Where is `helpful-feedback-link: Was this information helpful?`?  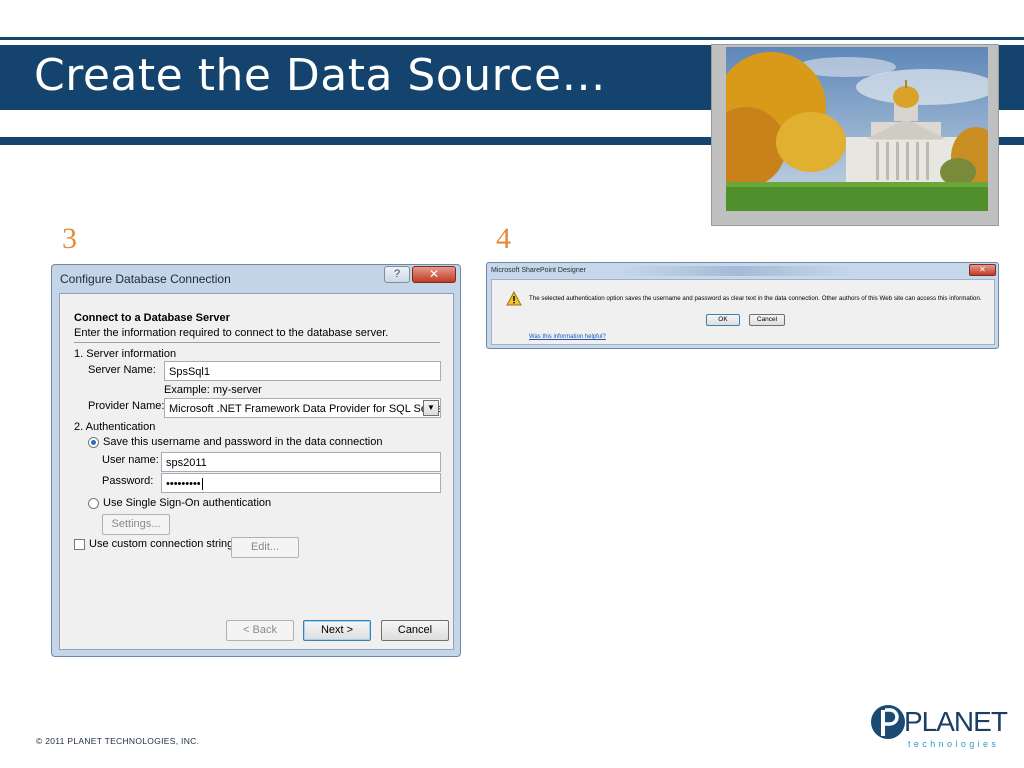 helpful-feedback-link: Was this information helpful? is located at coordinates (567, 337).